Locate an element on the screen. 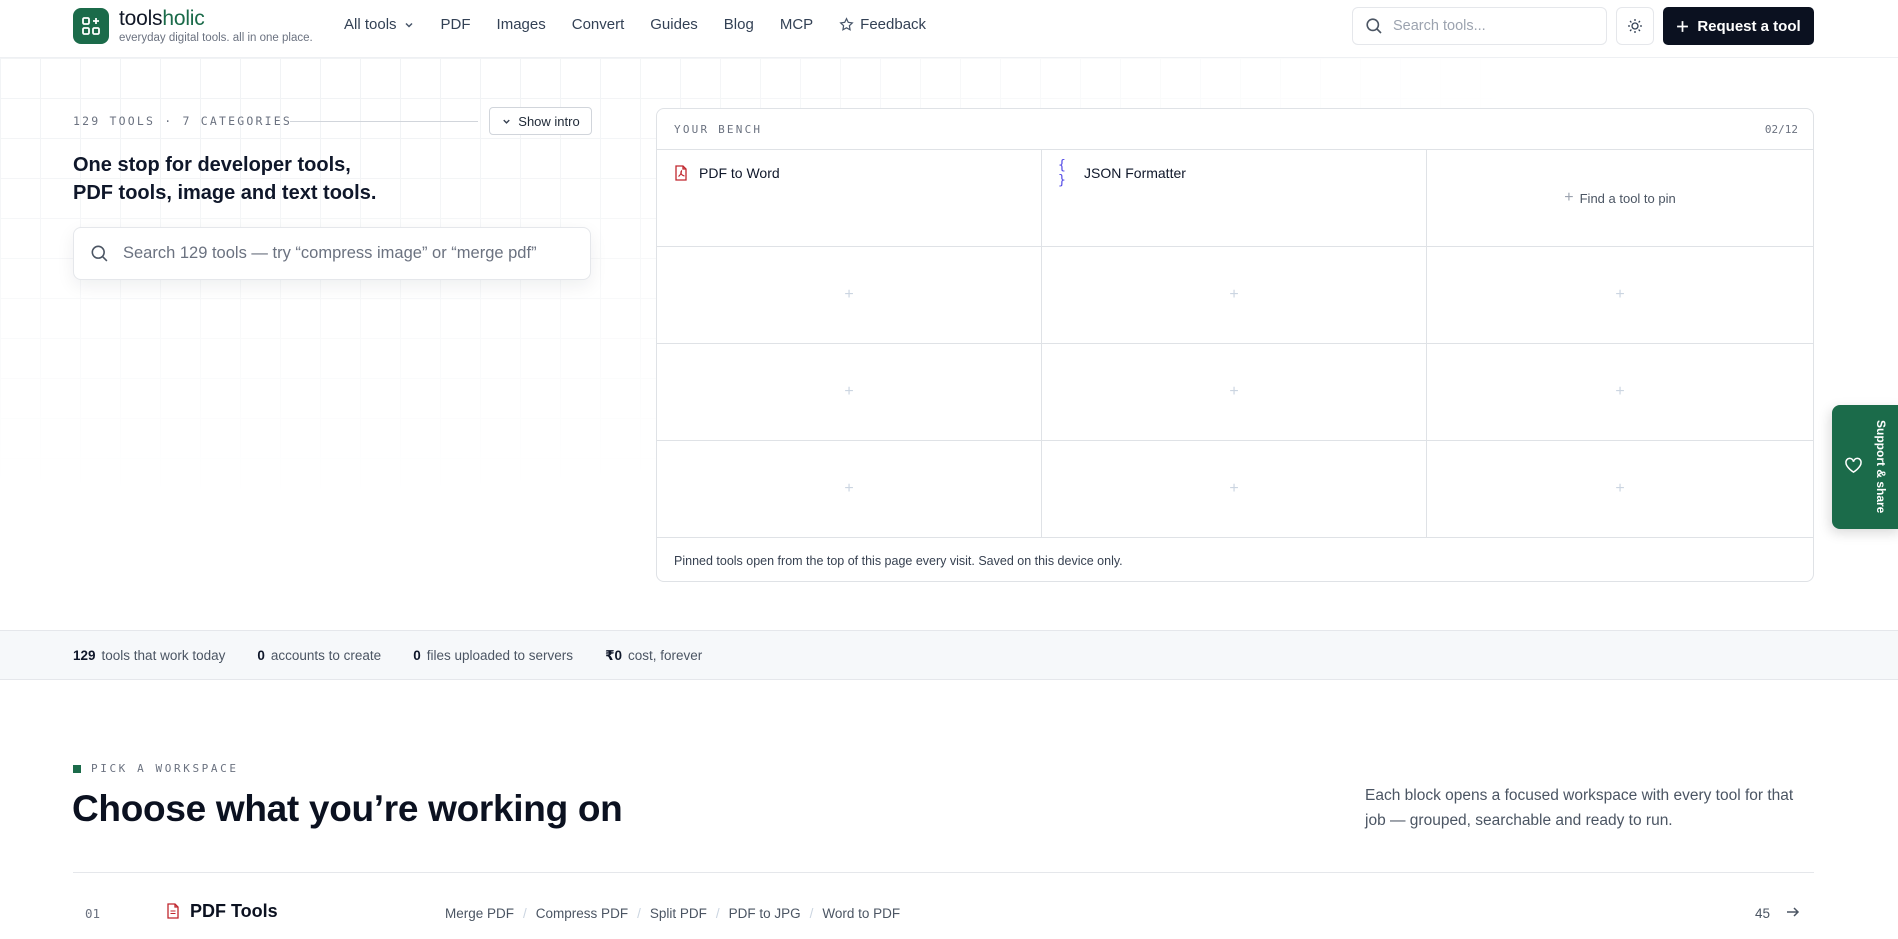 The image size is (1898, 939). request-tool-label: Request a tool is located at coordinates (1749, 26).